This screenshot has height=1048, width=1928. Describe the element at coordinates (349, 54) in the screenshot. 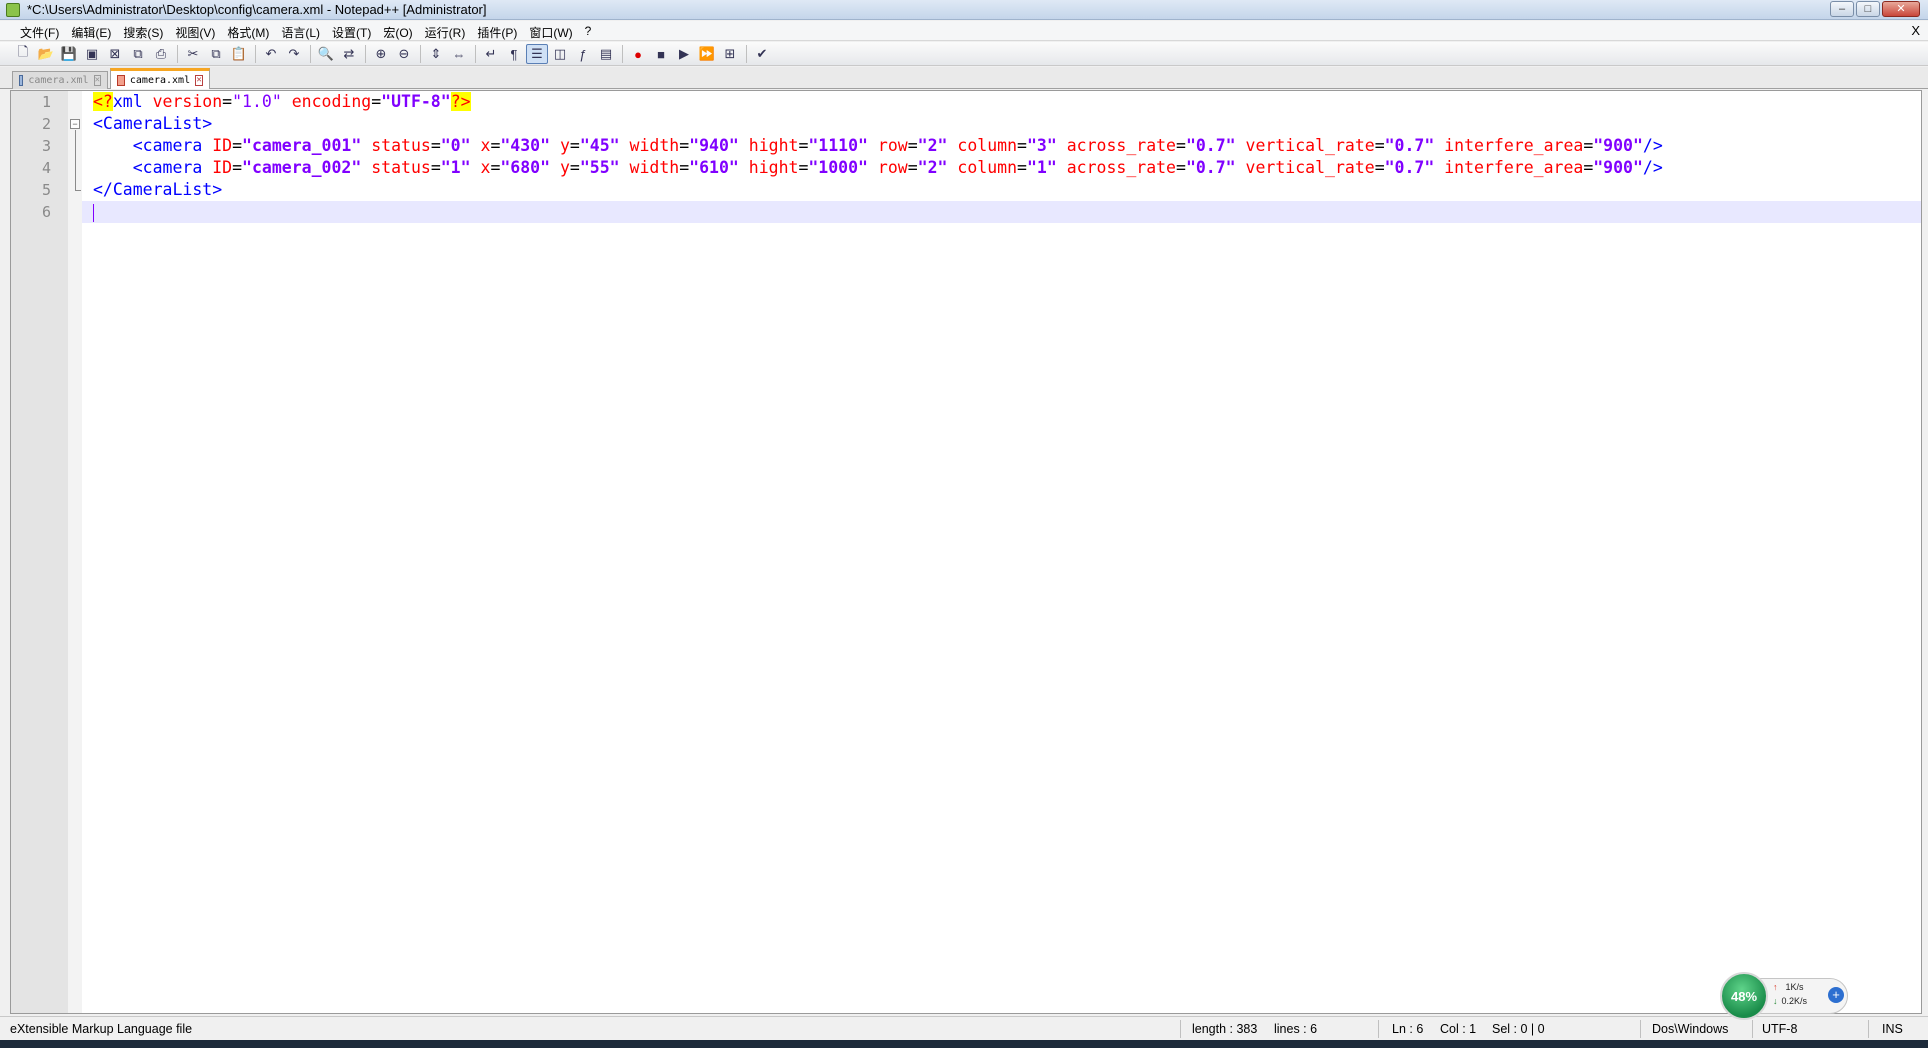

I see `replace-icon: ⇄` at that location.